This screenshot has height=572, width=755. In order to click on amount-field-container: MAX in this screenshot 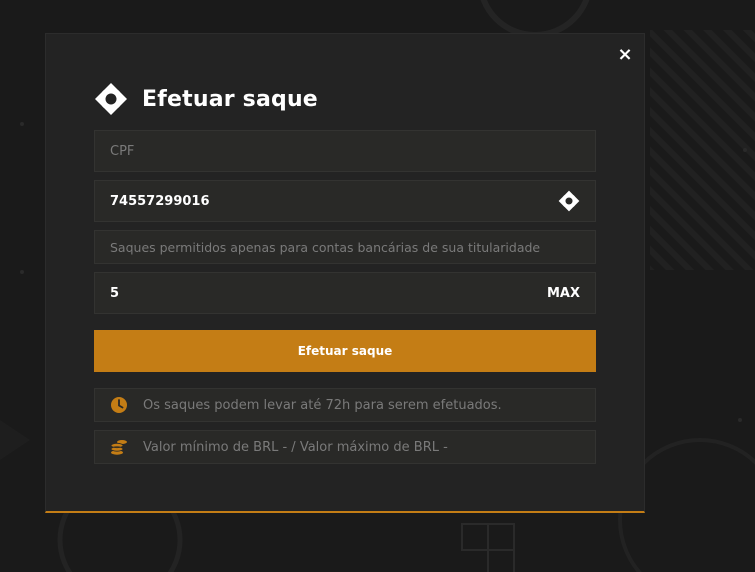, I will do `click(345, 293)`.